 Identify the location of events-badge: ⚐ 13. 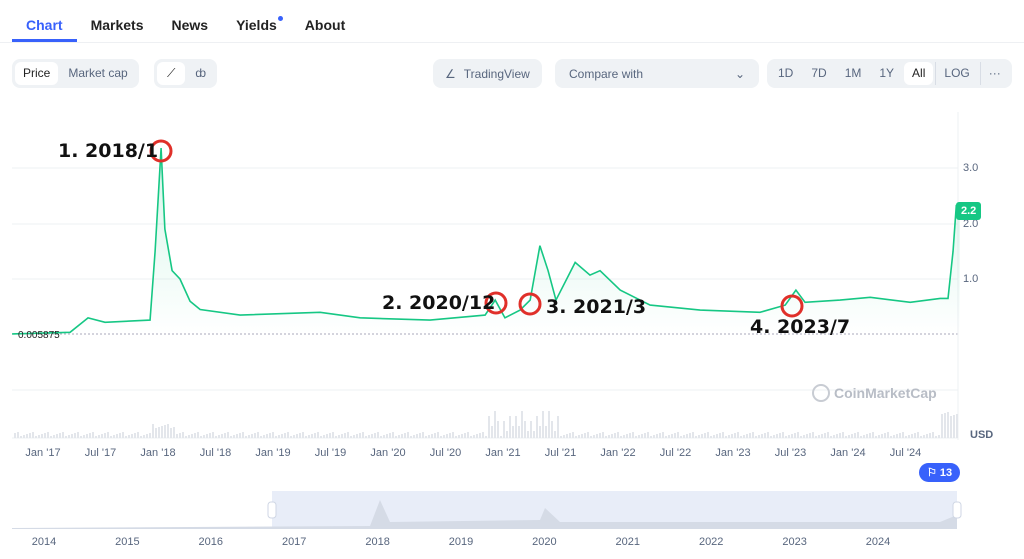
(940, 472).